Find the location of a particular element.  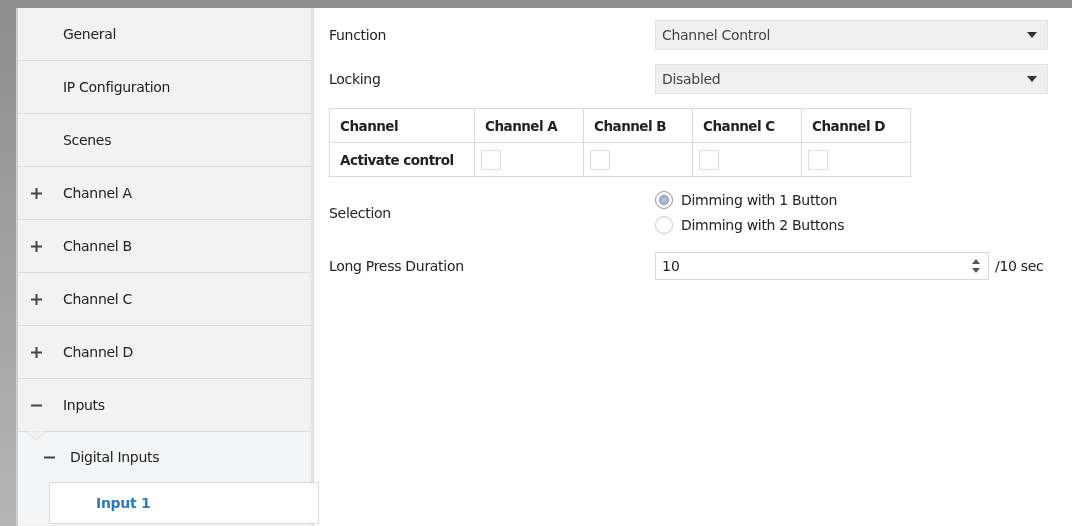

spinner-arrows-icon is located at coordinates (976, 266).